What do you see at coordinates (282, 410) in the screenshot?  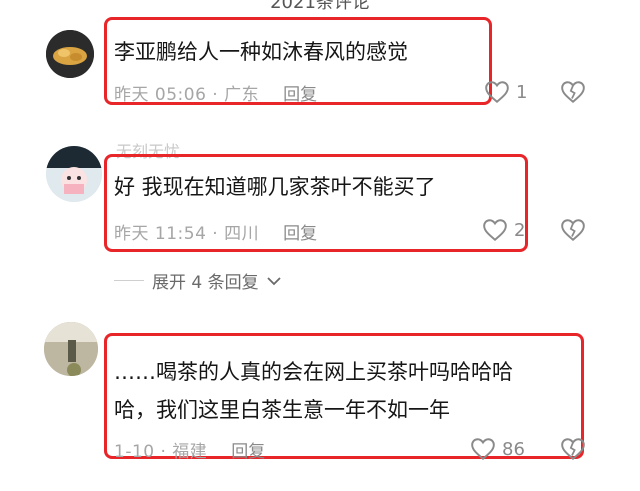 I see `comment-text: 哈，我们这里白茶生意一年不如一年` at bounding box center [282, 410].